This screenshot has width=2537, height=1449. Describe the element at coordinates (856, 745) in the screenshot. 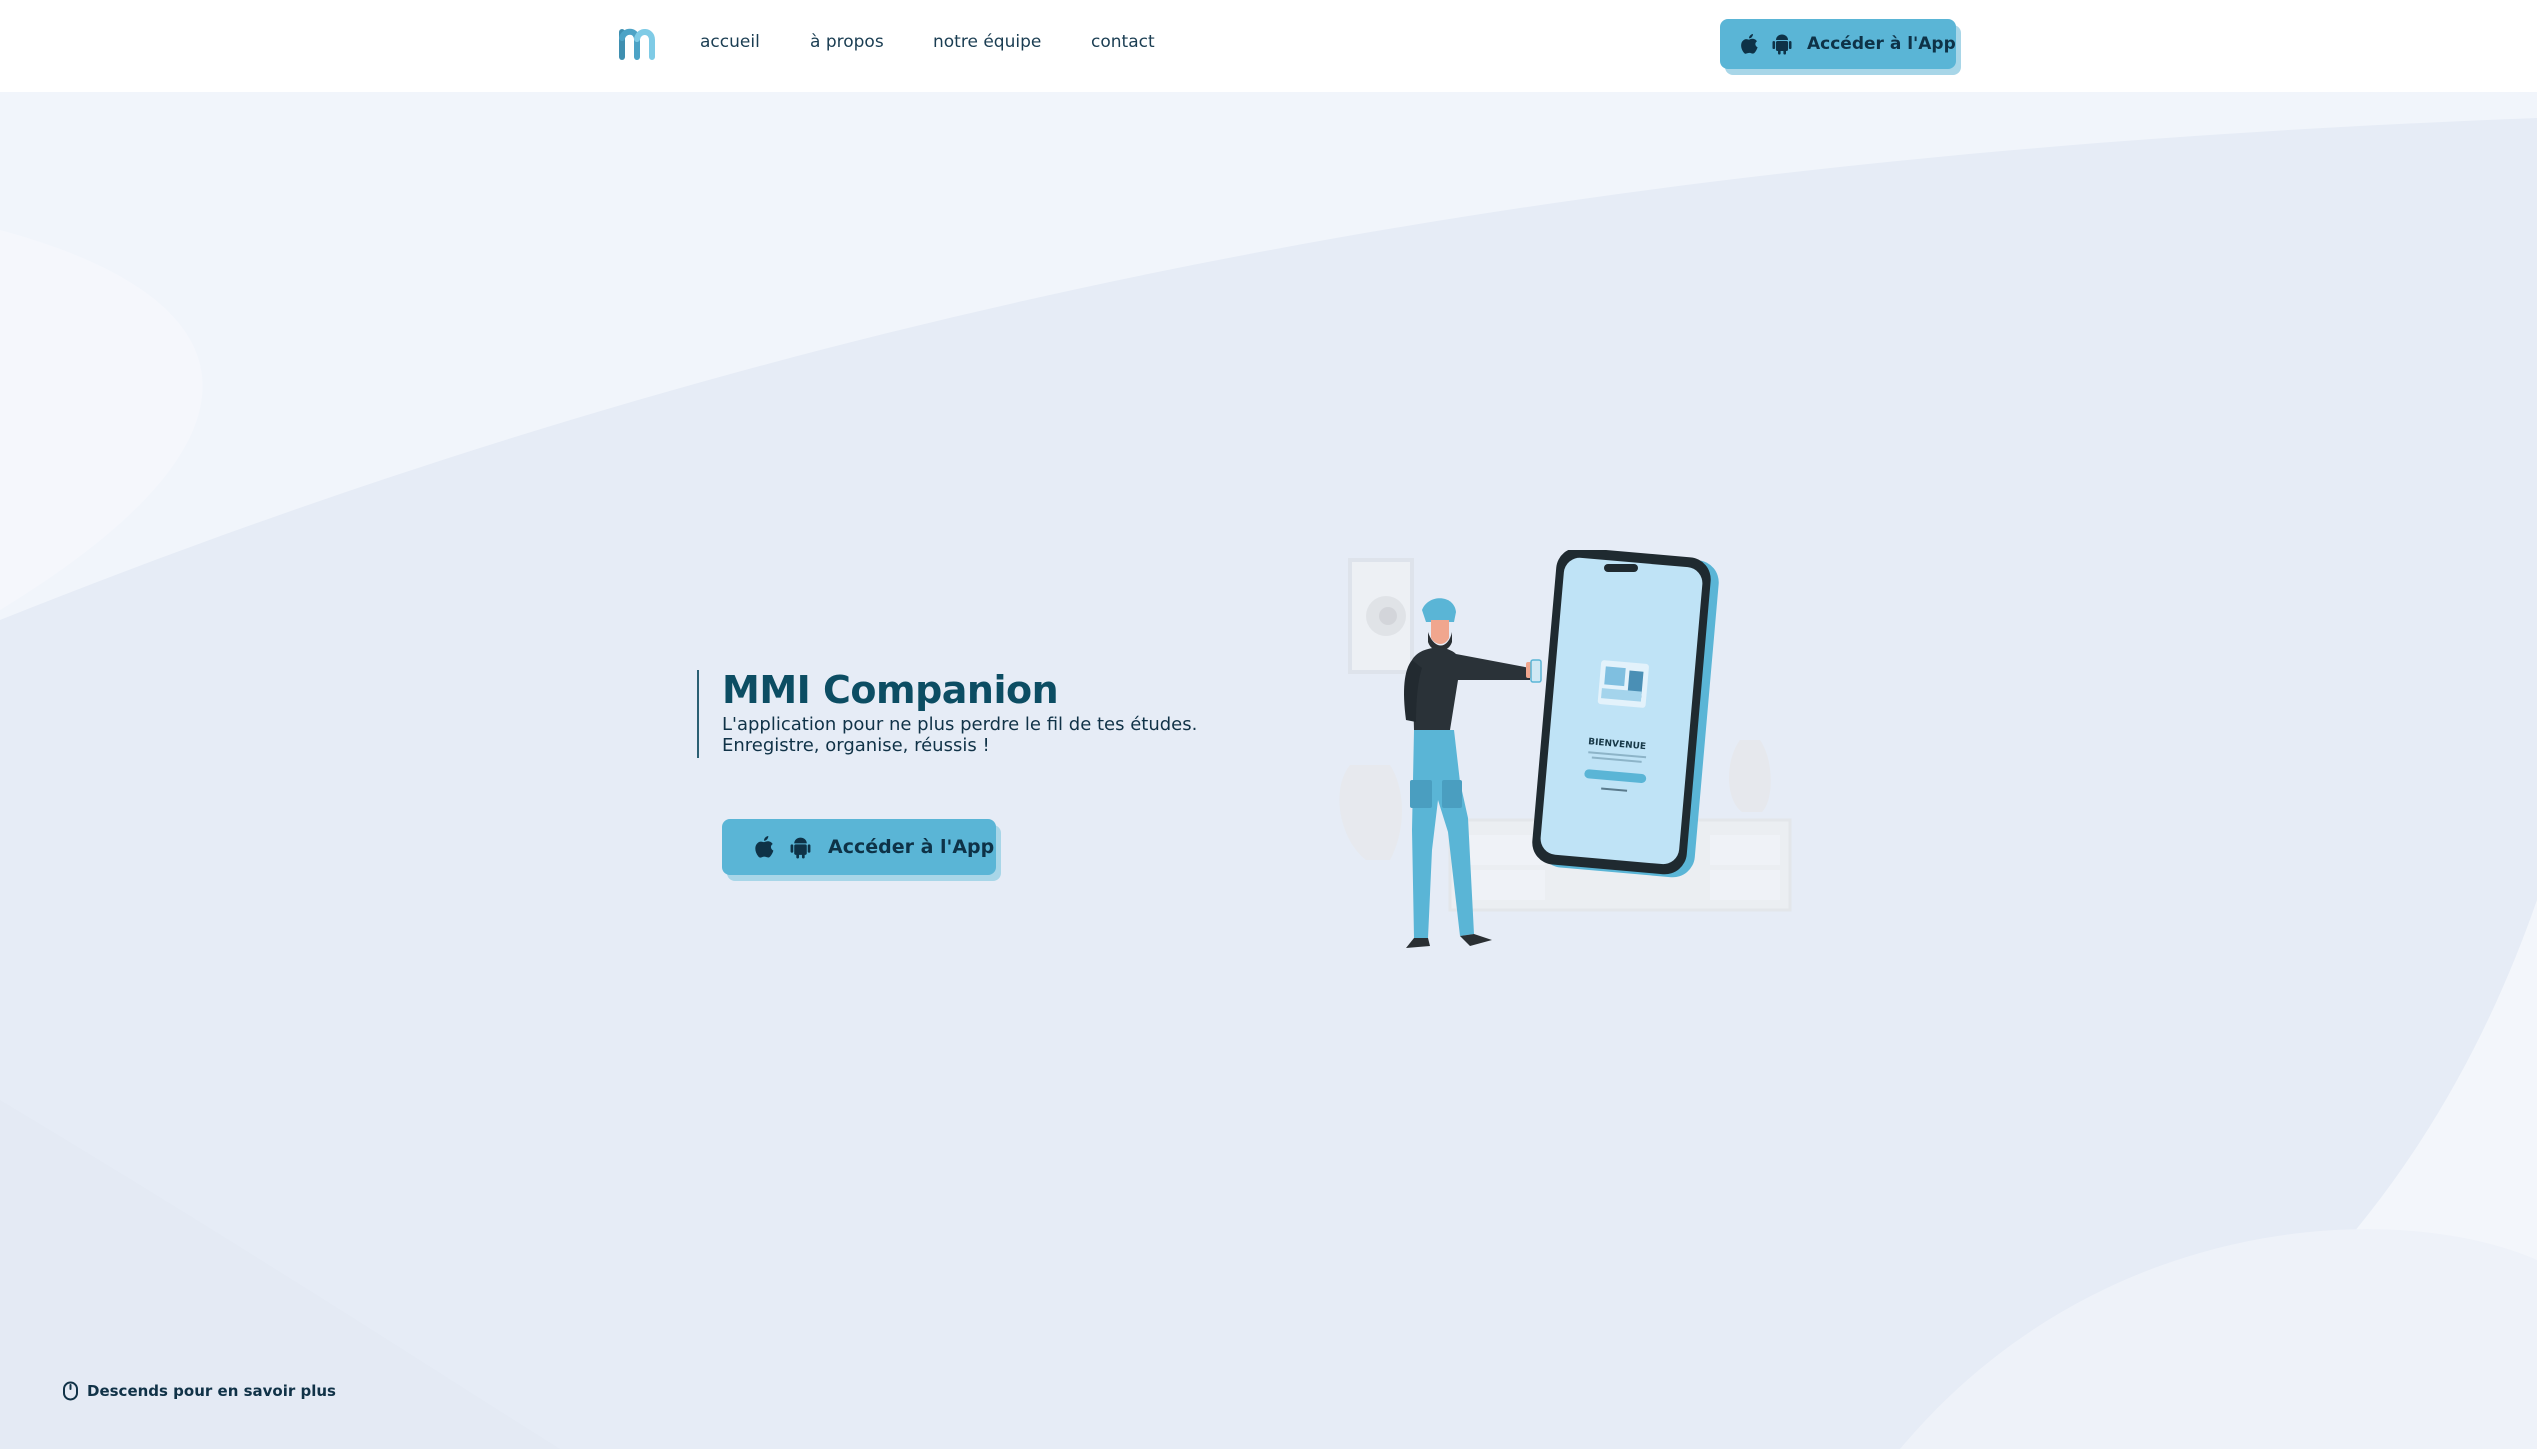

I see `hero-subtitle-line2: Enregistre, organise, réussis !` at that location.